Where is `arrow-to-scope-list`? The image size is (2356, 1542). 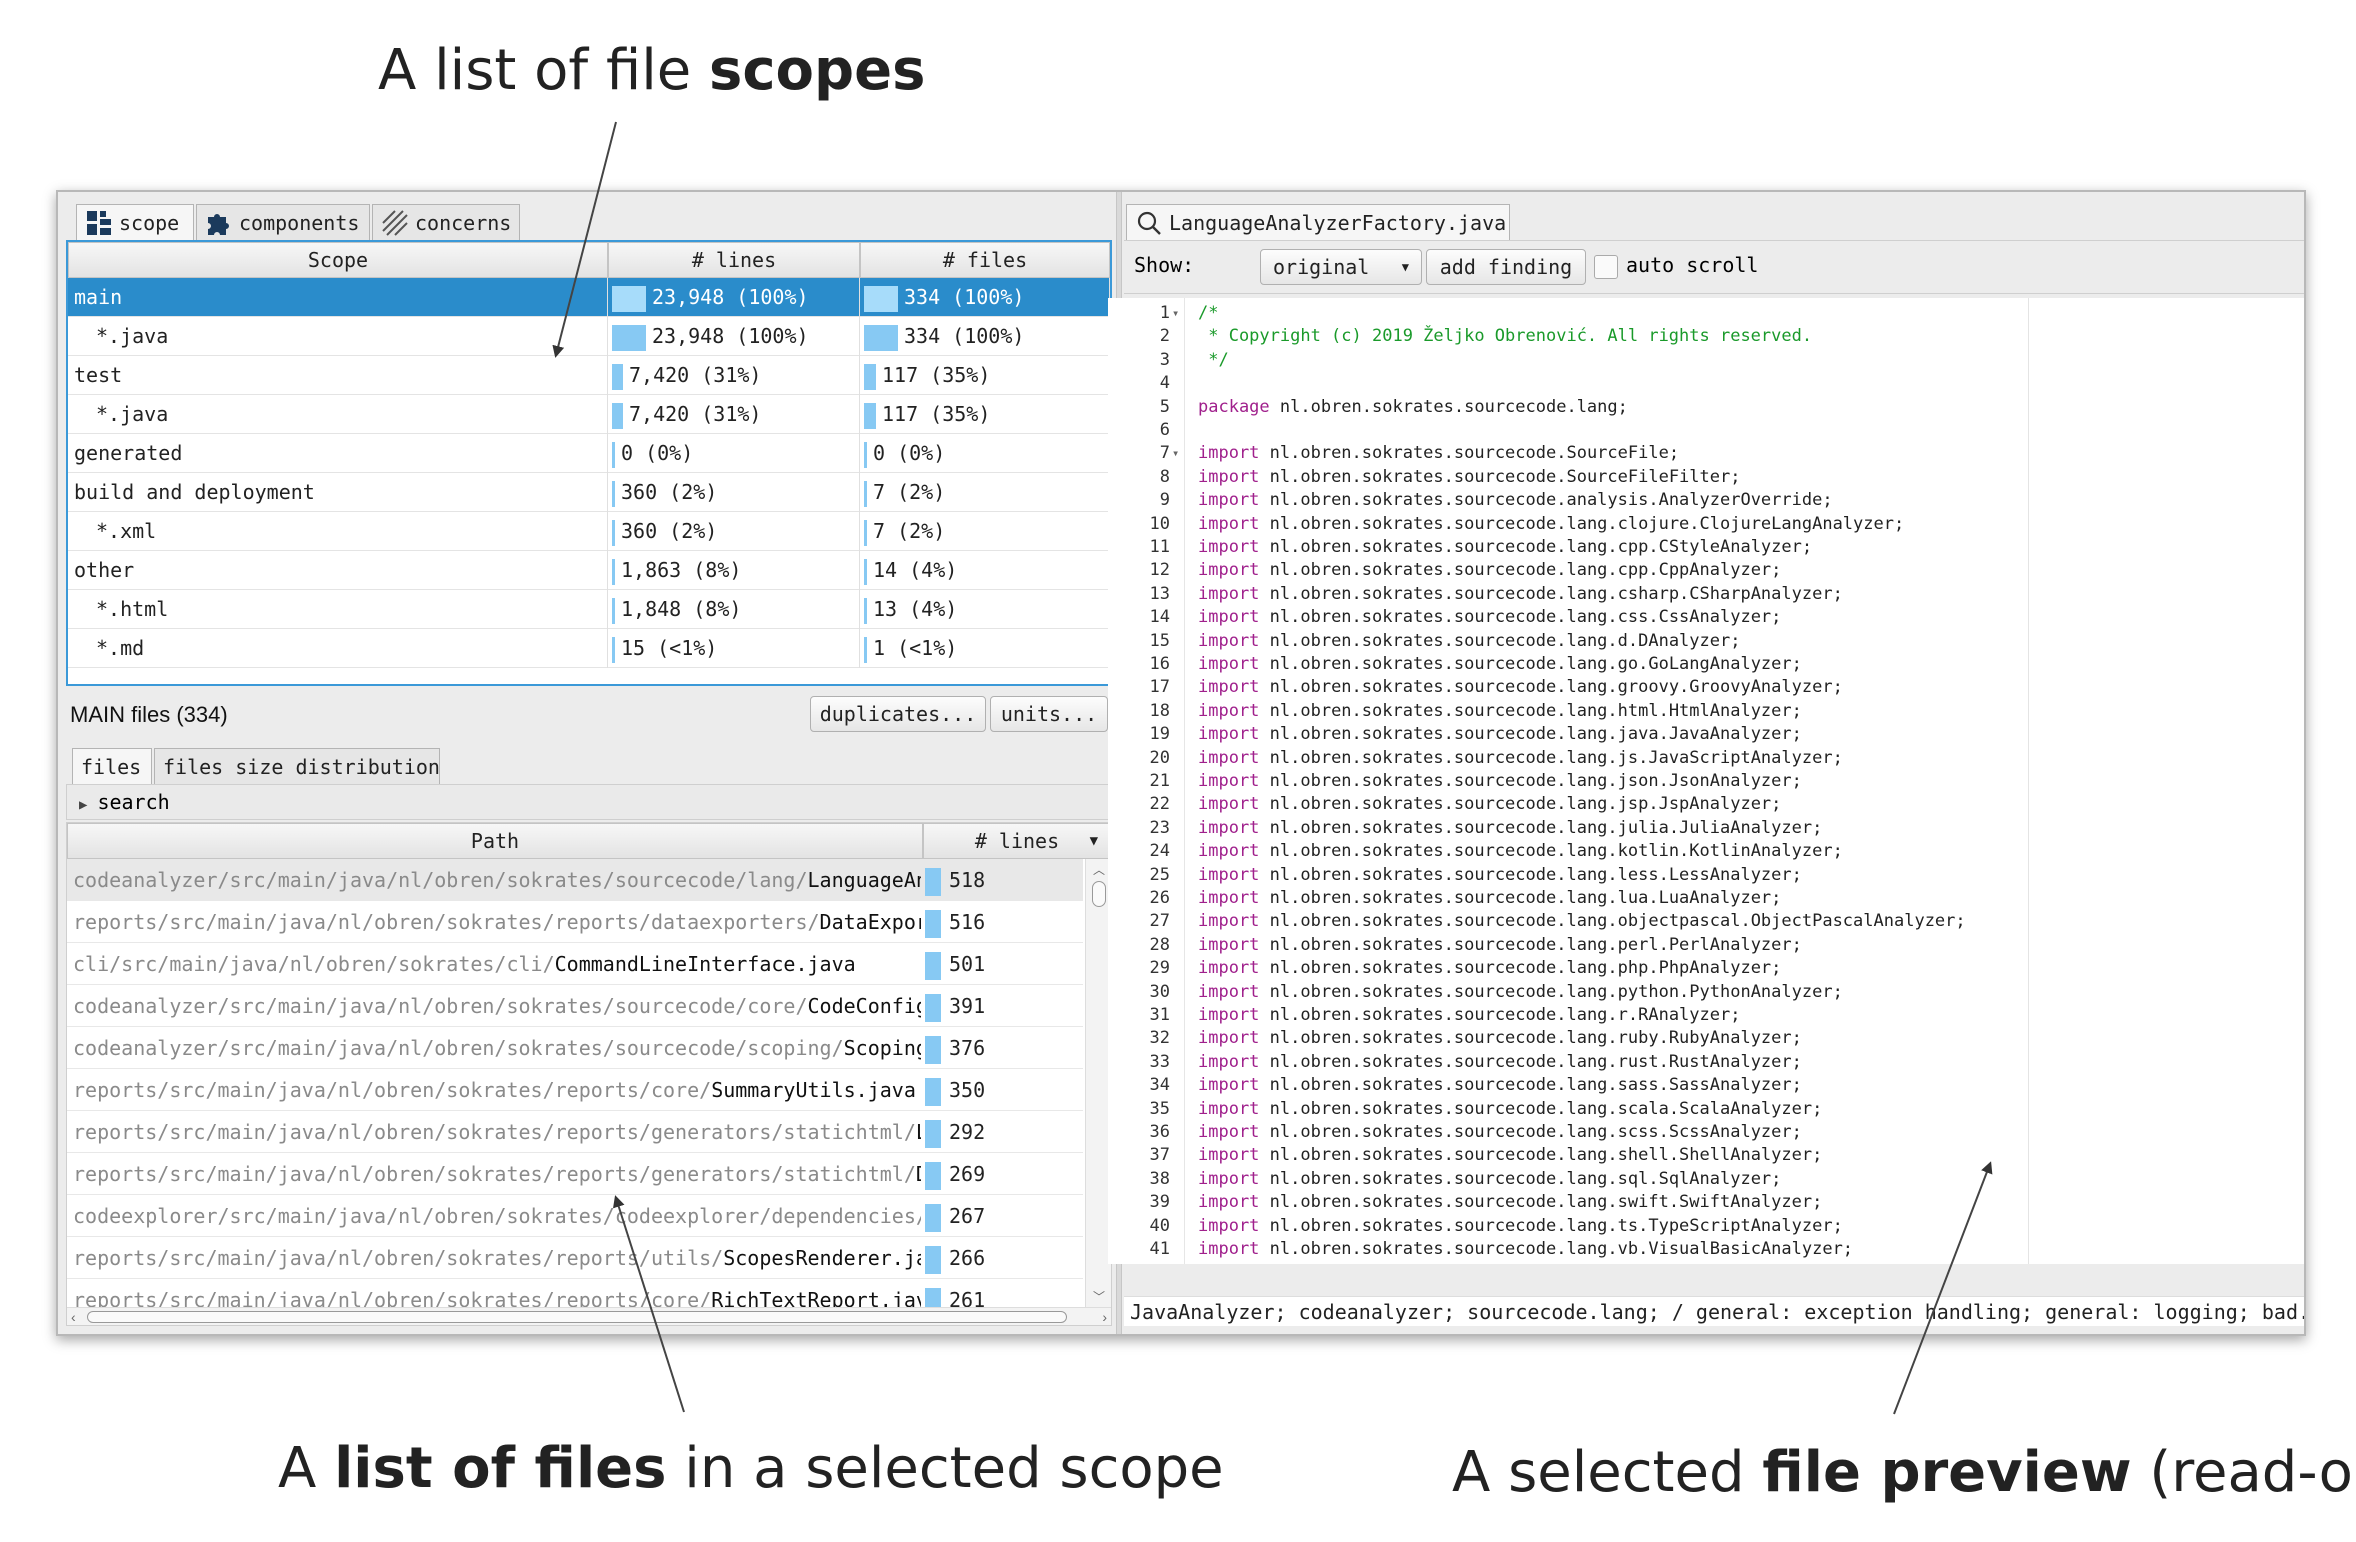 arrow-to-scope-list is located at coordinates (584, 239).